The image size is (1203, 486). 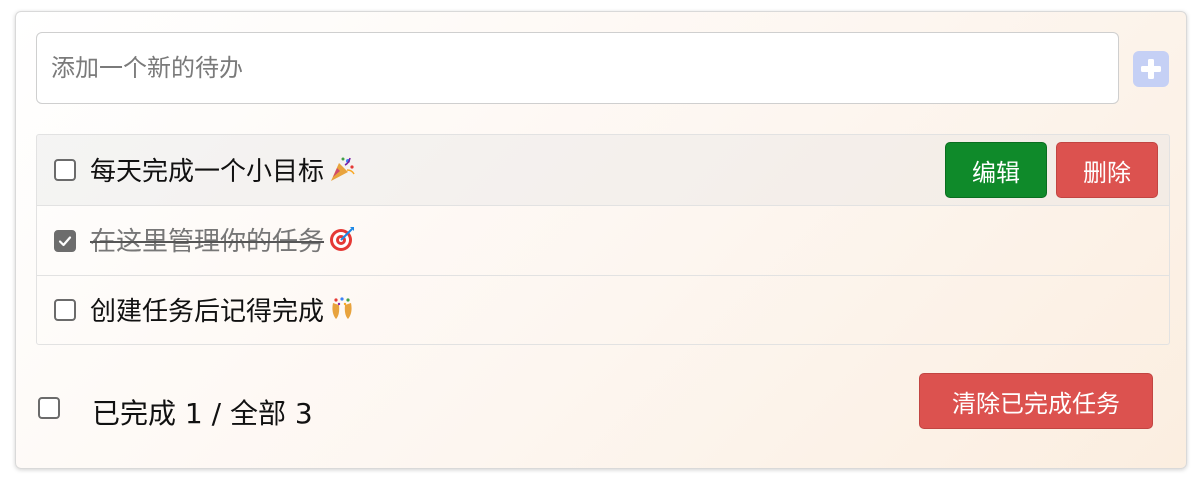 What do you see at coordinates (342, 242) in the screenshot?
I see `target-icon` at bounding box center [342, 242].